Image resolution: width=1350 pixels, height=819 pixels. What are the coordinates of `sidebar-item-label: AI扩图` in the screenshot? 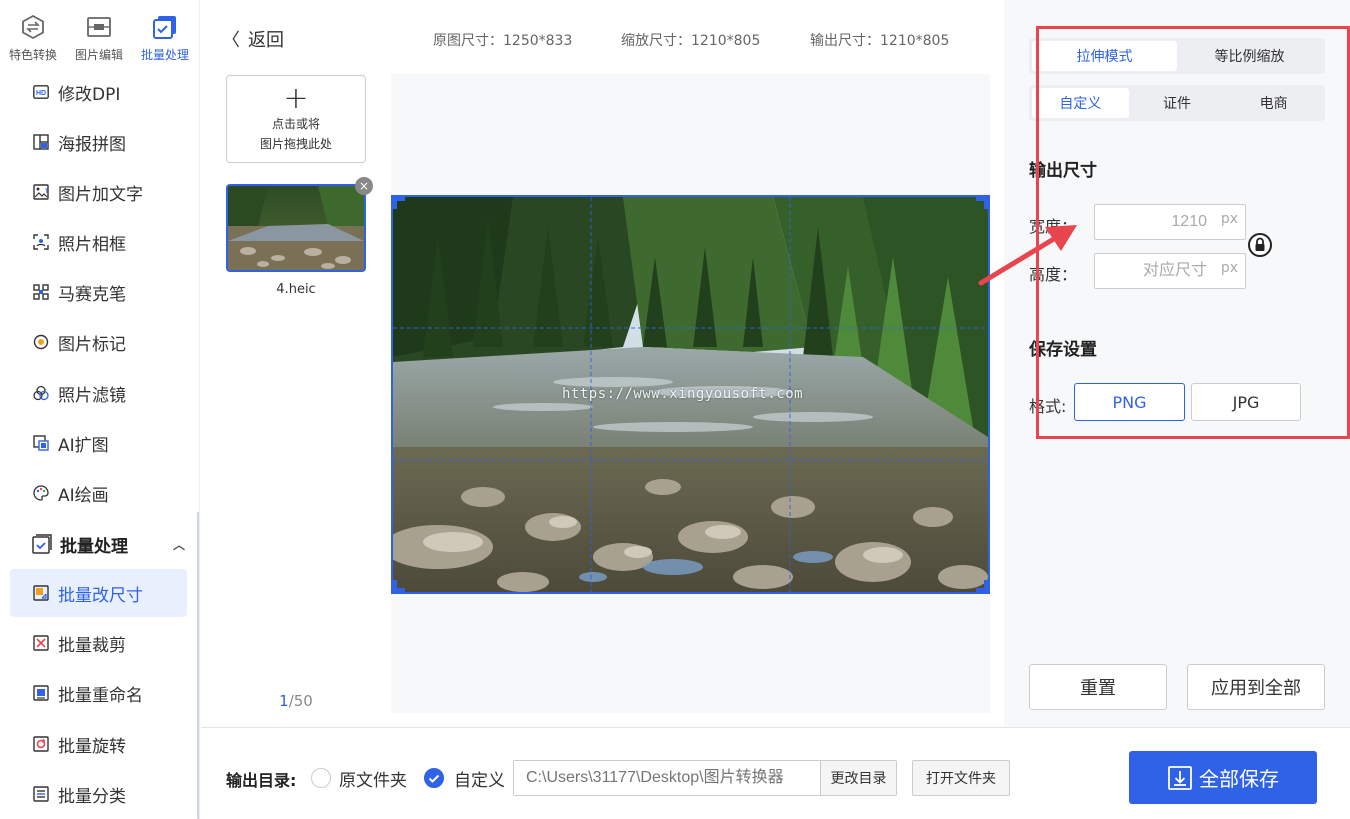 It's located at (83, 445).